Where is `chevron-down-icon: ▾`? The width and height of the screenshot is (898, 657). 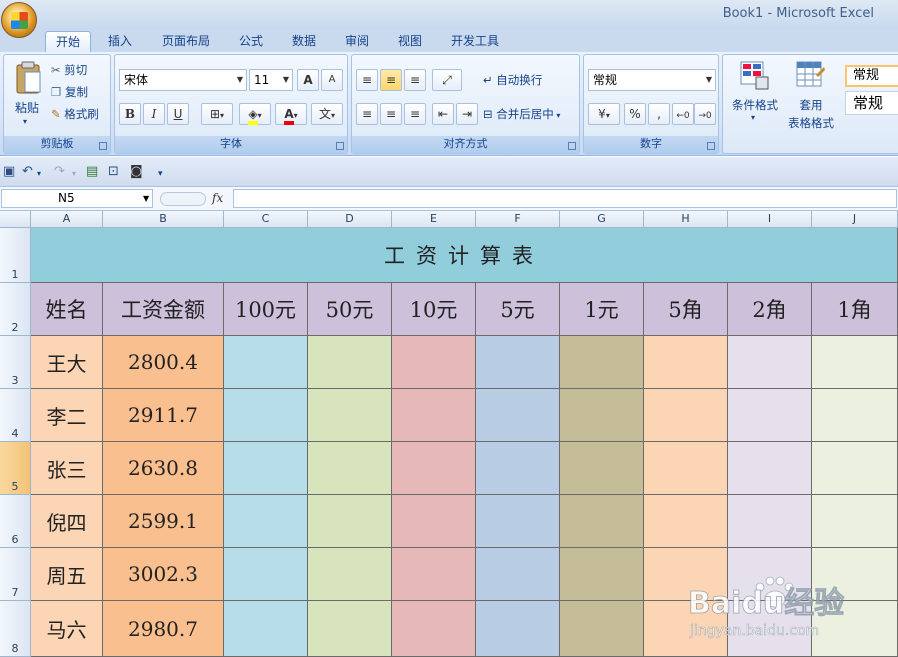
chevron-down-icon: ▾ is located at coordinates (74, 174).